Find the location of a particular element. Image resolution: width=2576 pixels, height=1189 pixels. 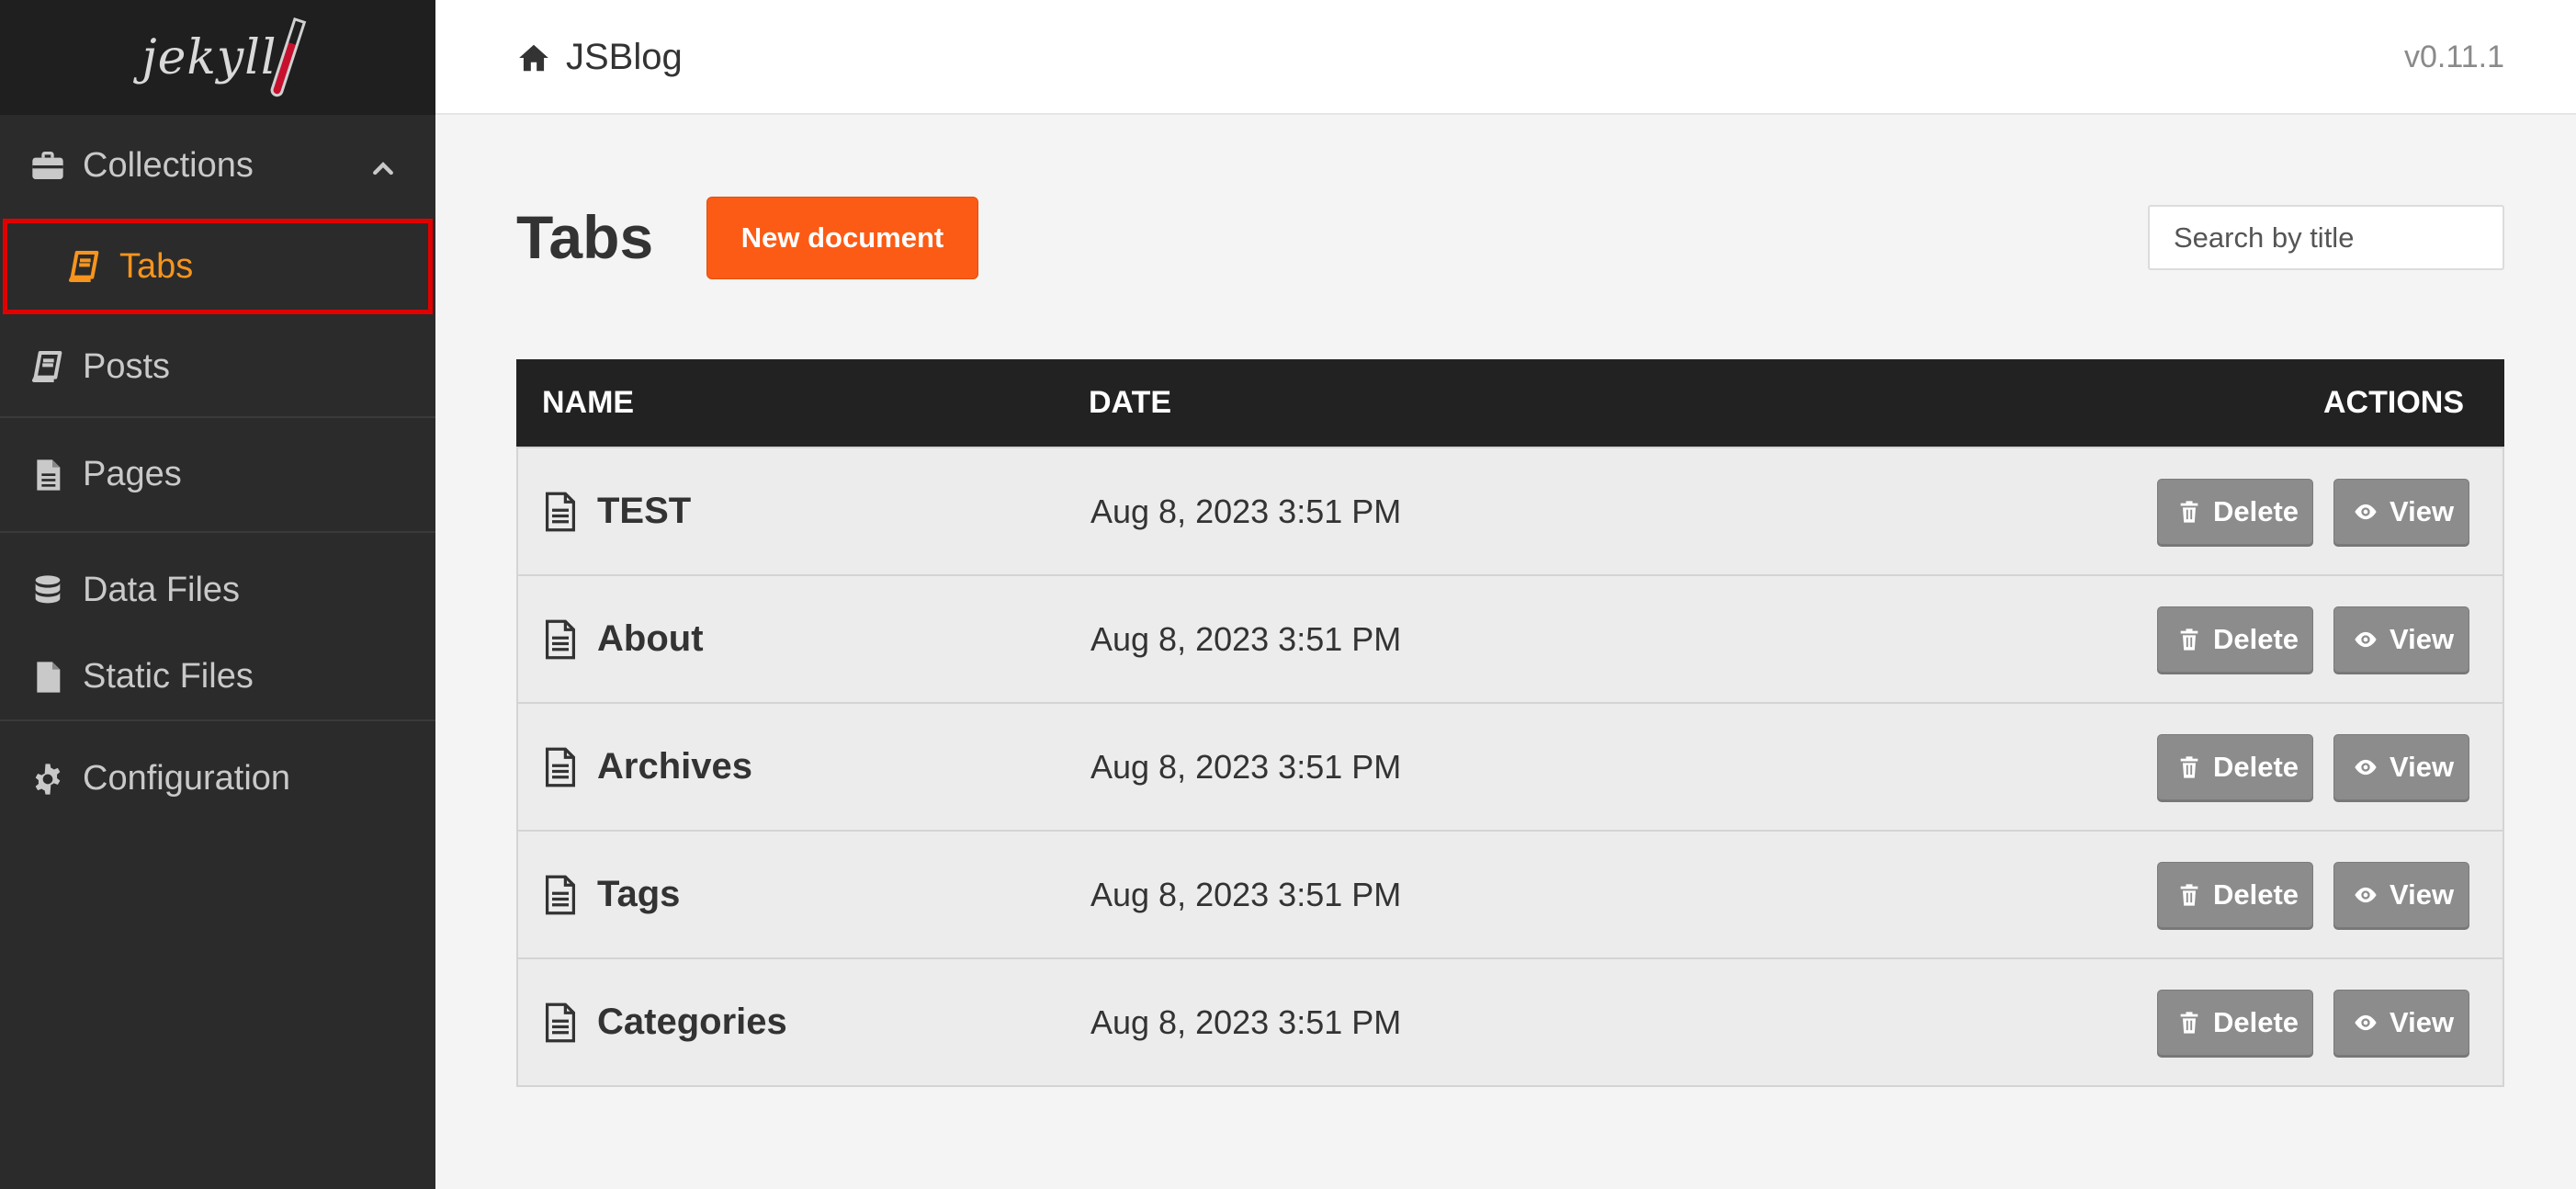

document-name-link: Tags is located at coordinates (612, 894).